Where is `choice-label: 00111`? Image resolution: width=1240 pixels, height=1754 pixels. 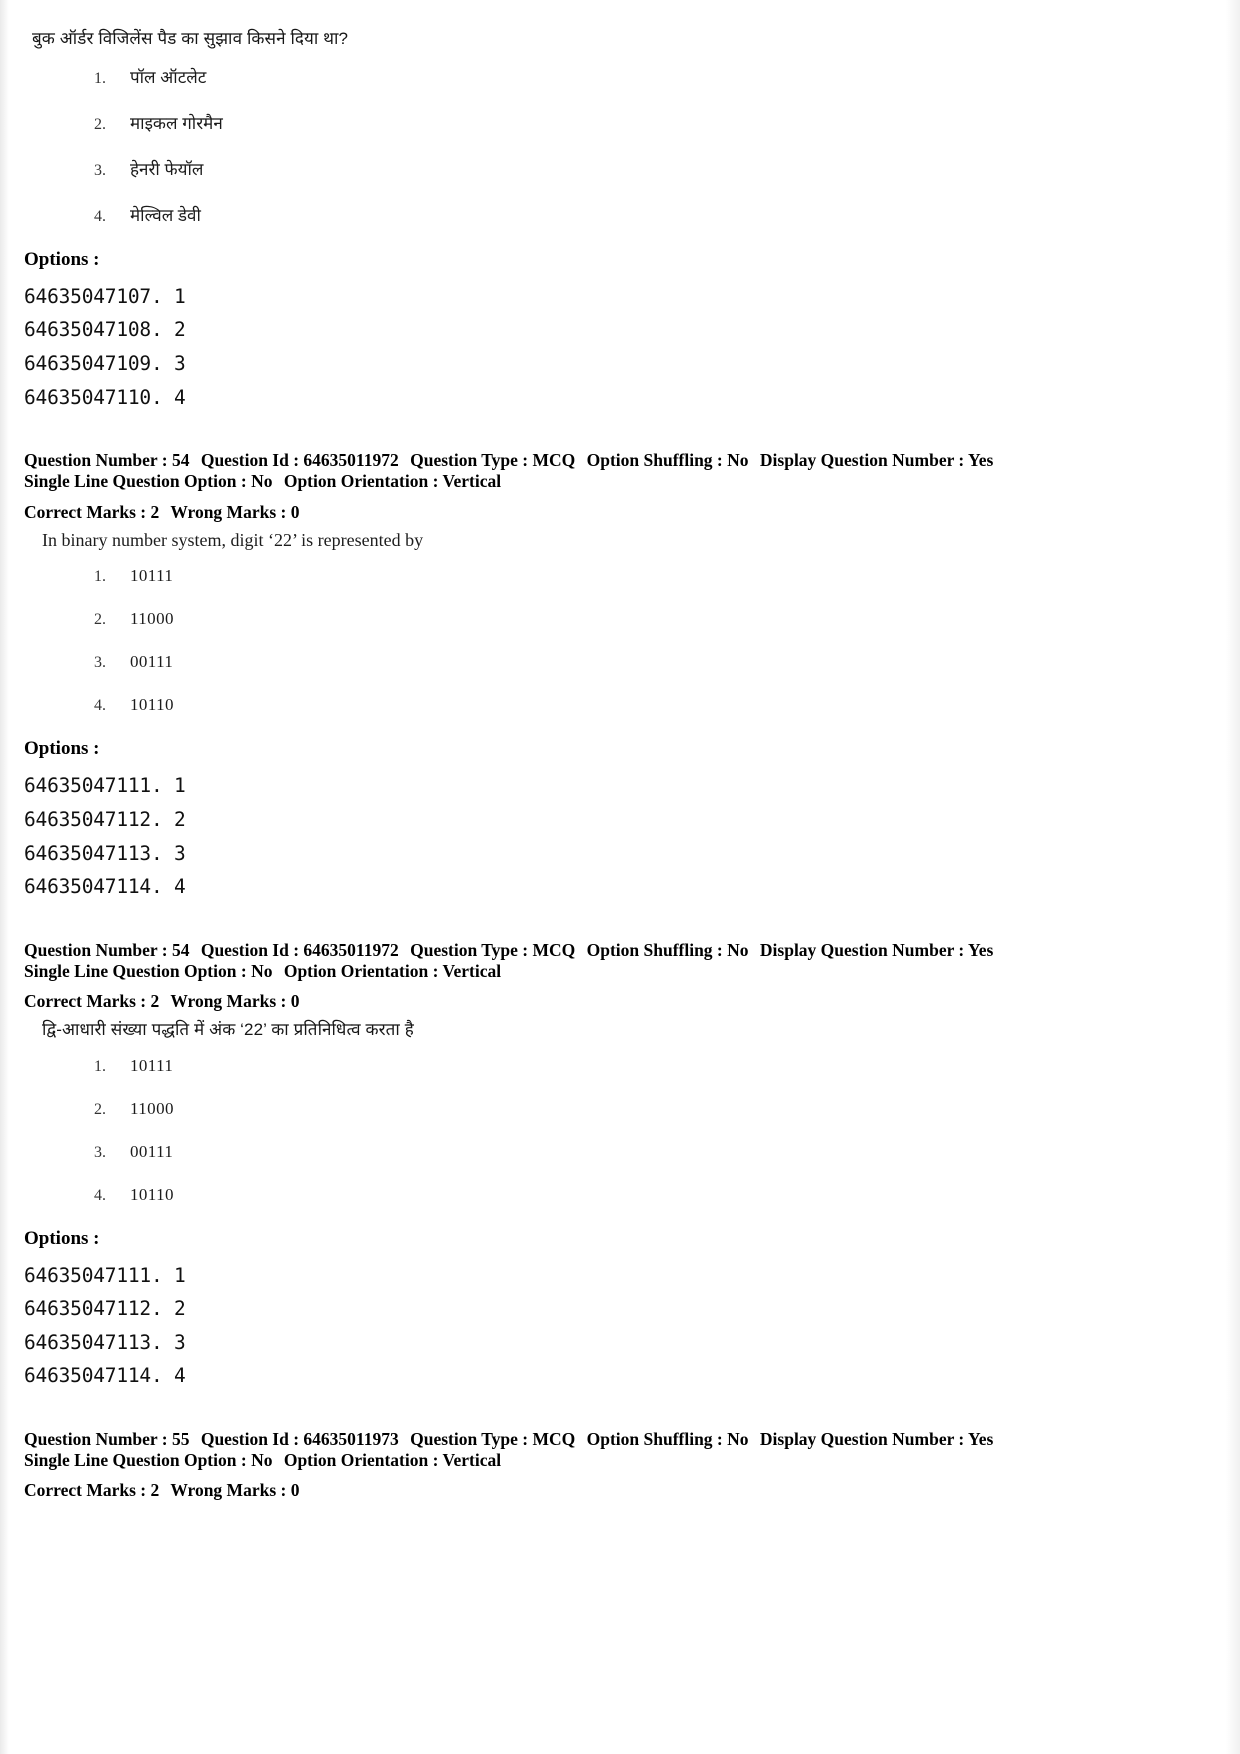
choice-label: 00111 is located at coordinates (152, 1151).